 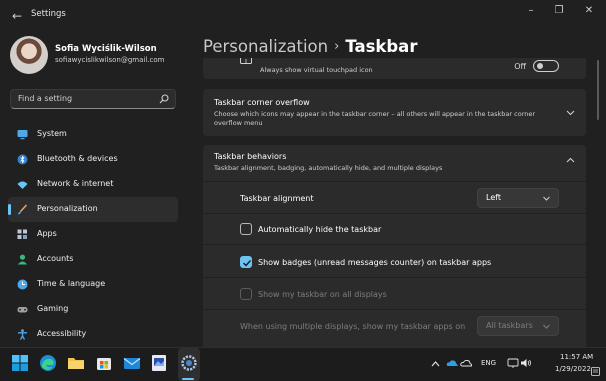 What do you see at coordinates (106, 49) in the screenshot?
I see `user-name: Sofia Wyciślik-Wilson` at bounding box center [106, 49].